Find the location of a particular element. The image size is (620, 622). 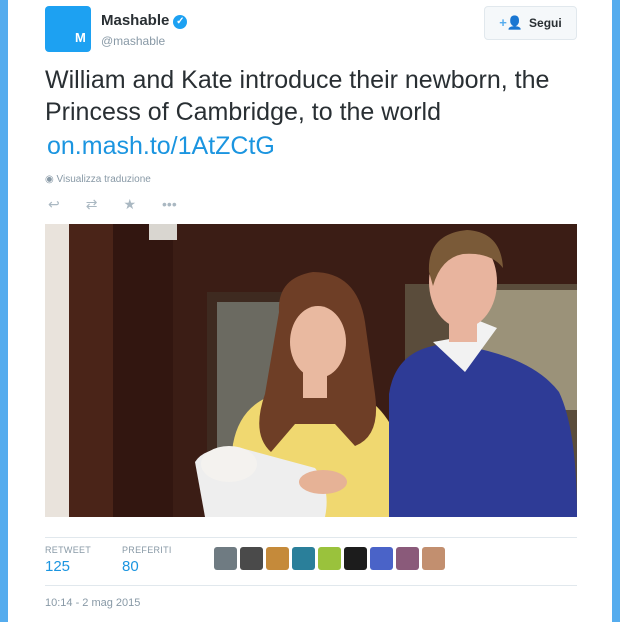

mashable-avatar: M is located at coordinates (68, 29).